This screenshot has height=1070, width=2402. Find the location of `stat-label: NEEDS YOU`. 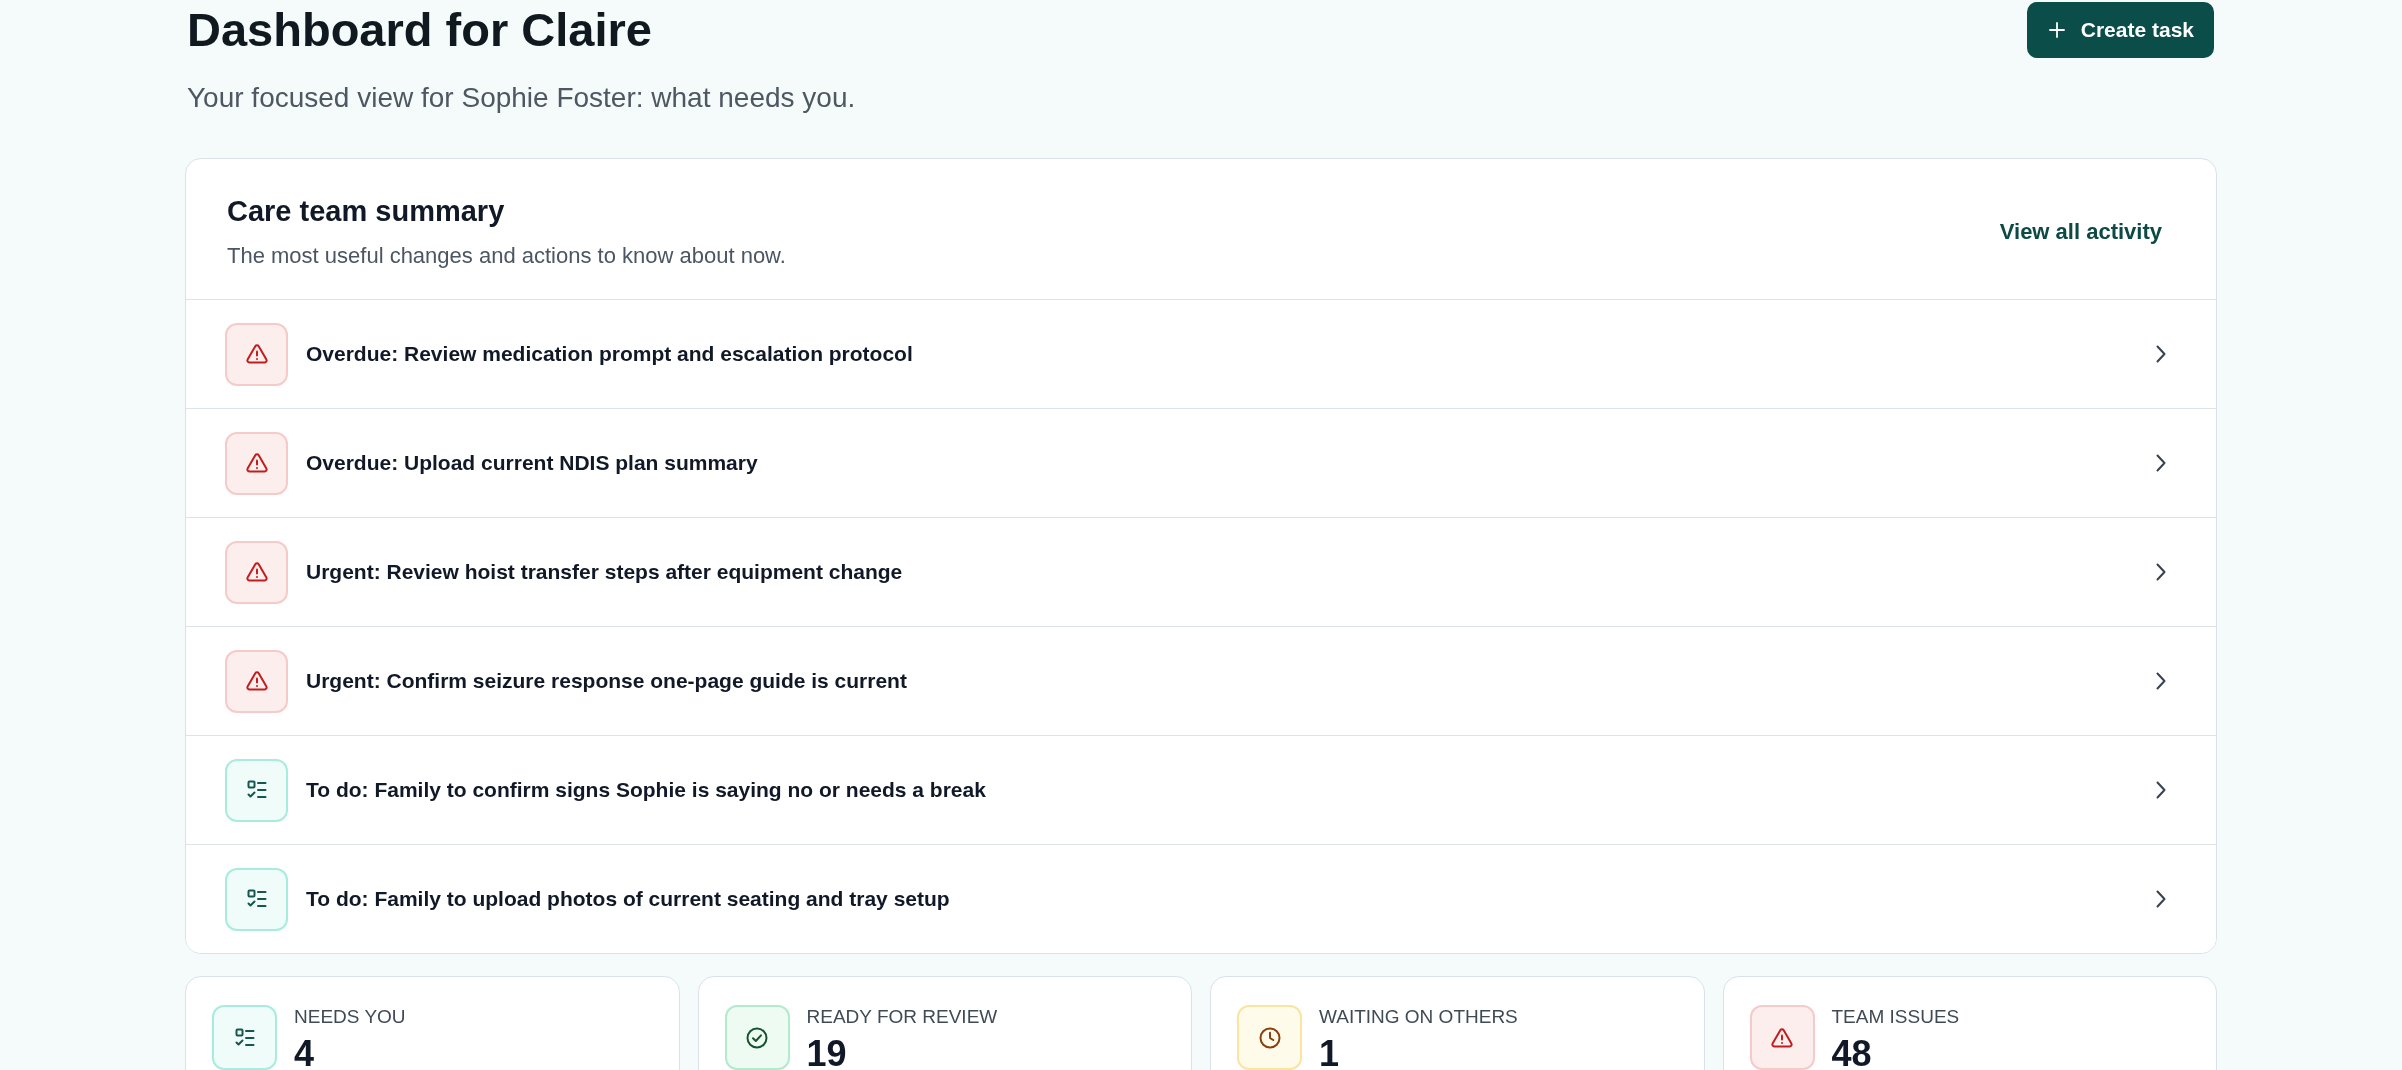

stat-label: NEEDS YOU is located at coordinates (350, 1017).